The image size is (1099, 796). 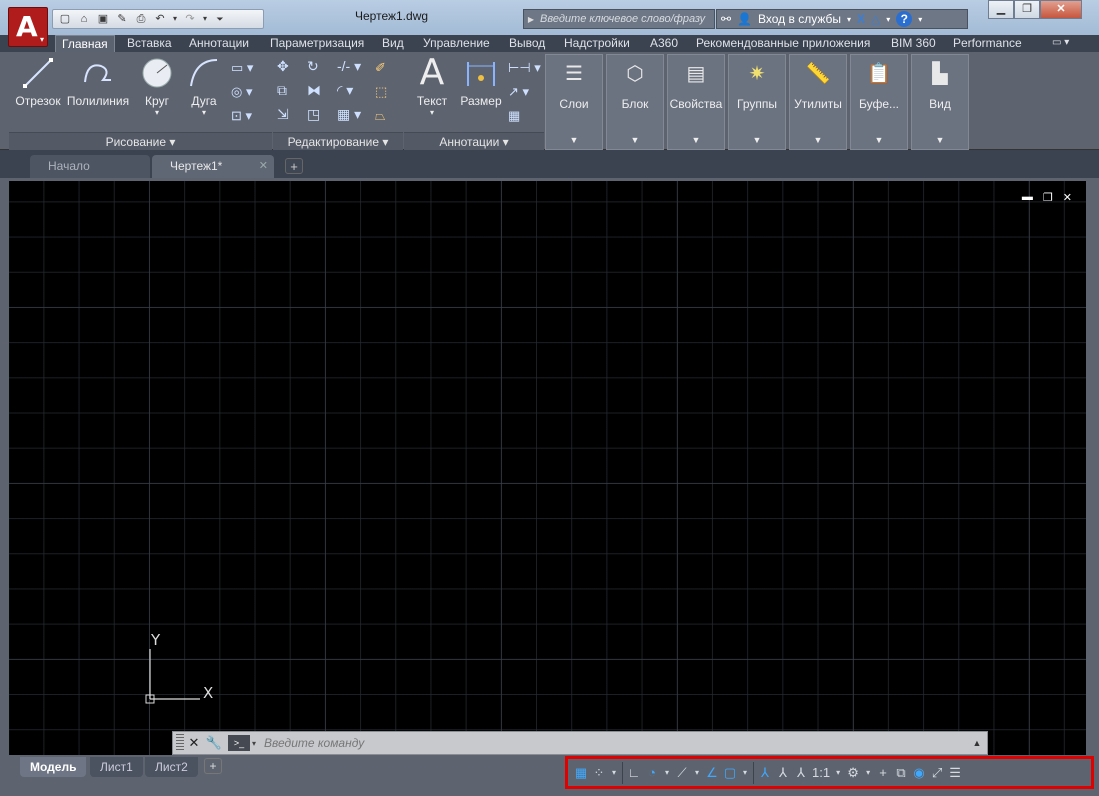 I want to click on customization-menu-icon: ☰, so click(x=955, y=773).